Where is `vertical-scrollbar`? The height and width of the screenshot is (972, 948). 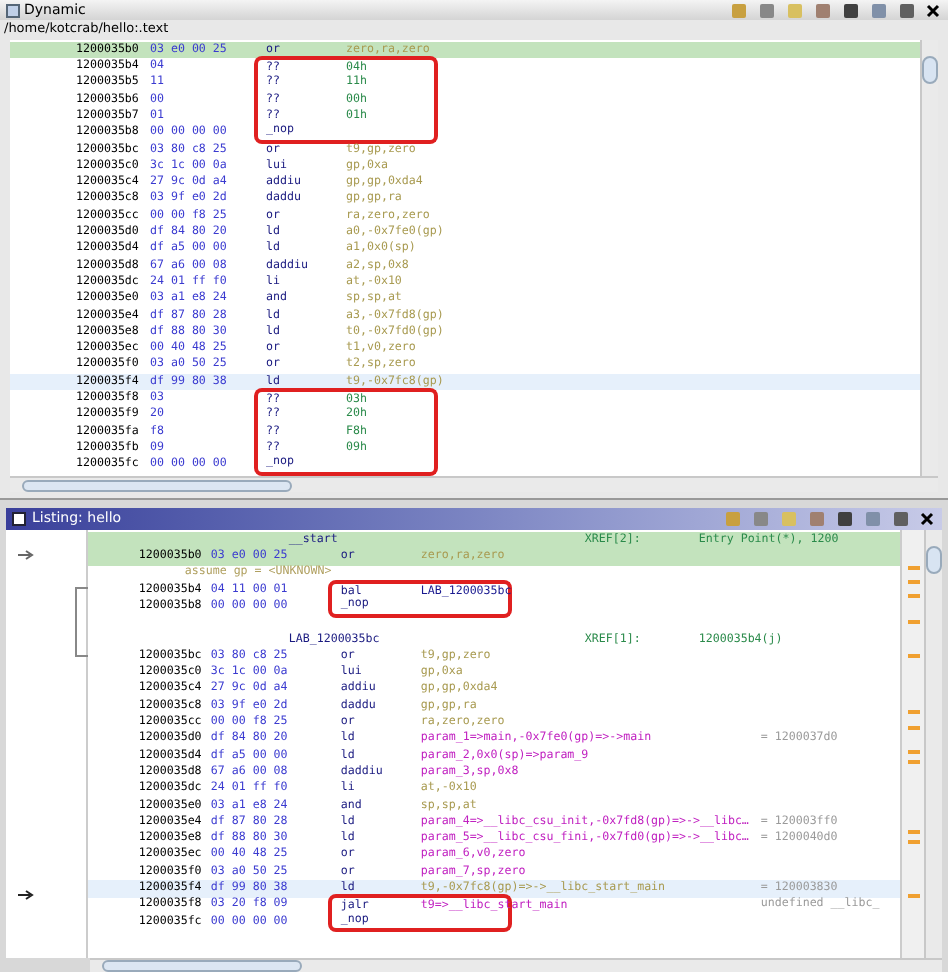 vertical-scrollbar is located at coordinates (933, 744).